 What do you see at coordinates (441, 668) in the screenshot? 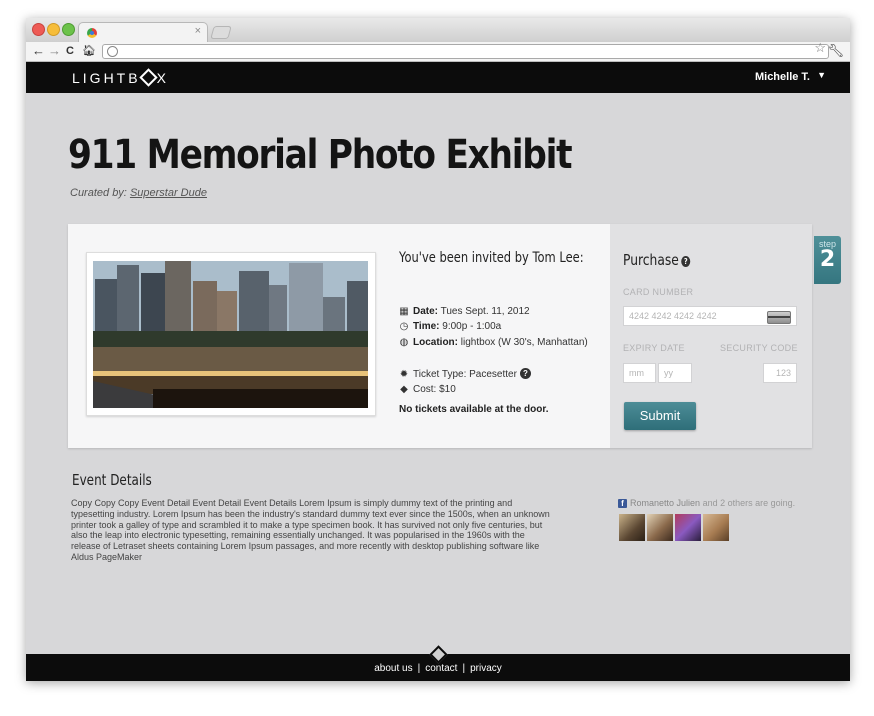
I see `contact-link: contact` at bounding box center [441, 668].